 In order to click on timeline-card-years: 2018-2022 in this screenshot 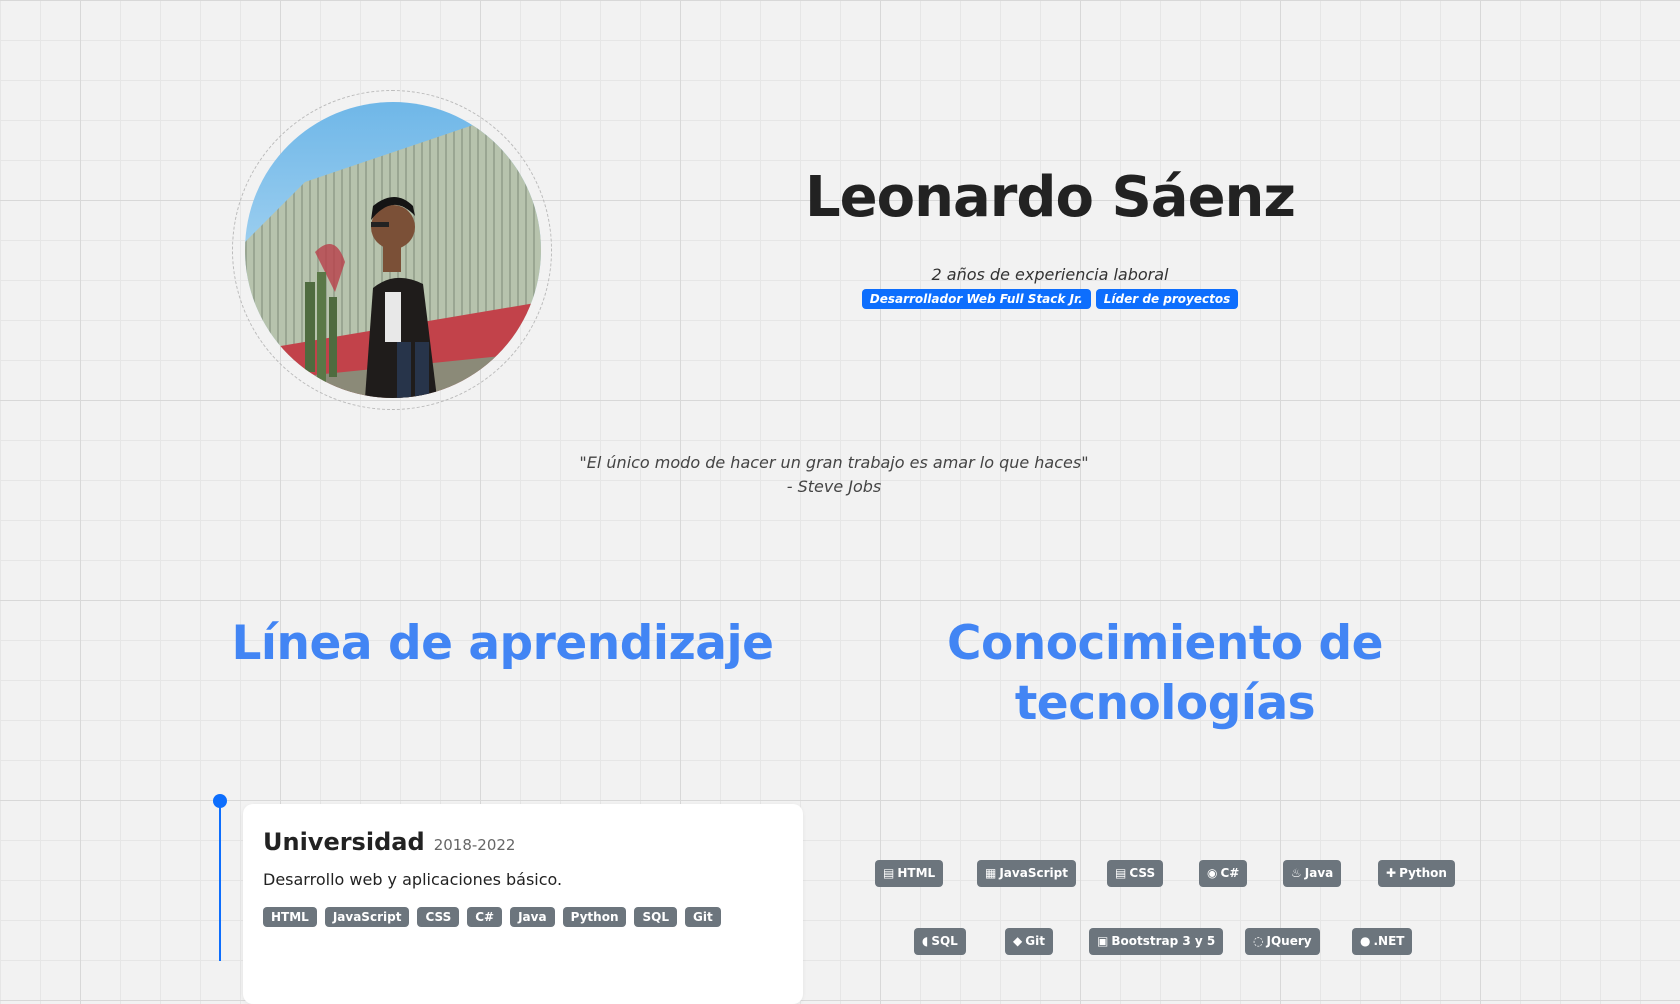, I will do `click(474, 845)`.